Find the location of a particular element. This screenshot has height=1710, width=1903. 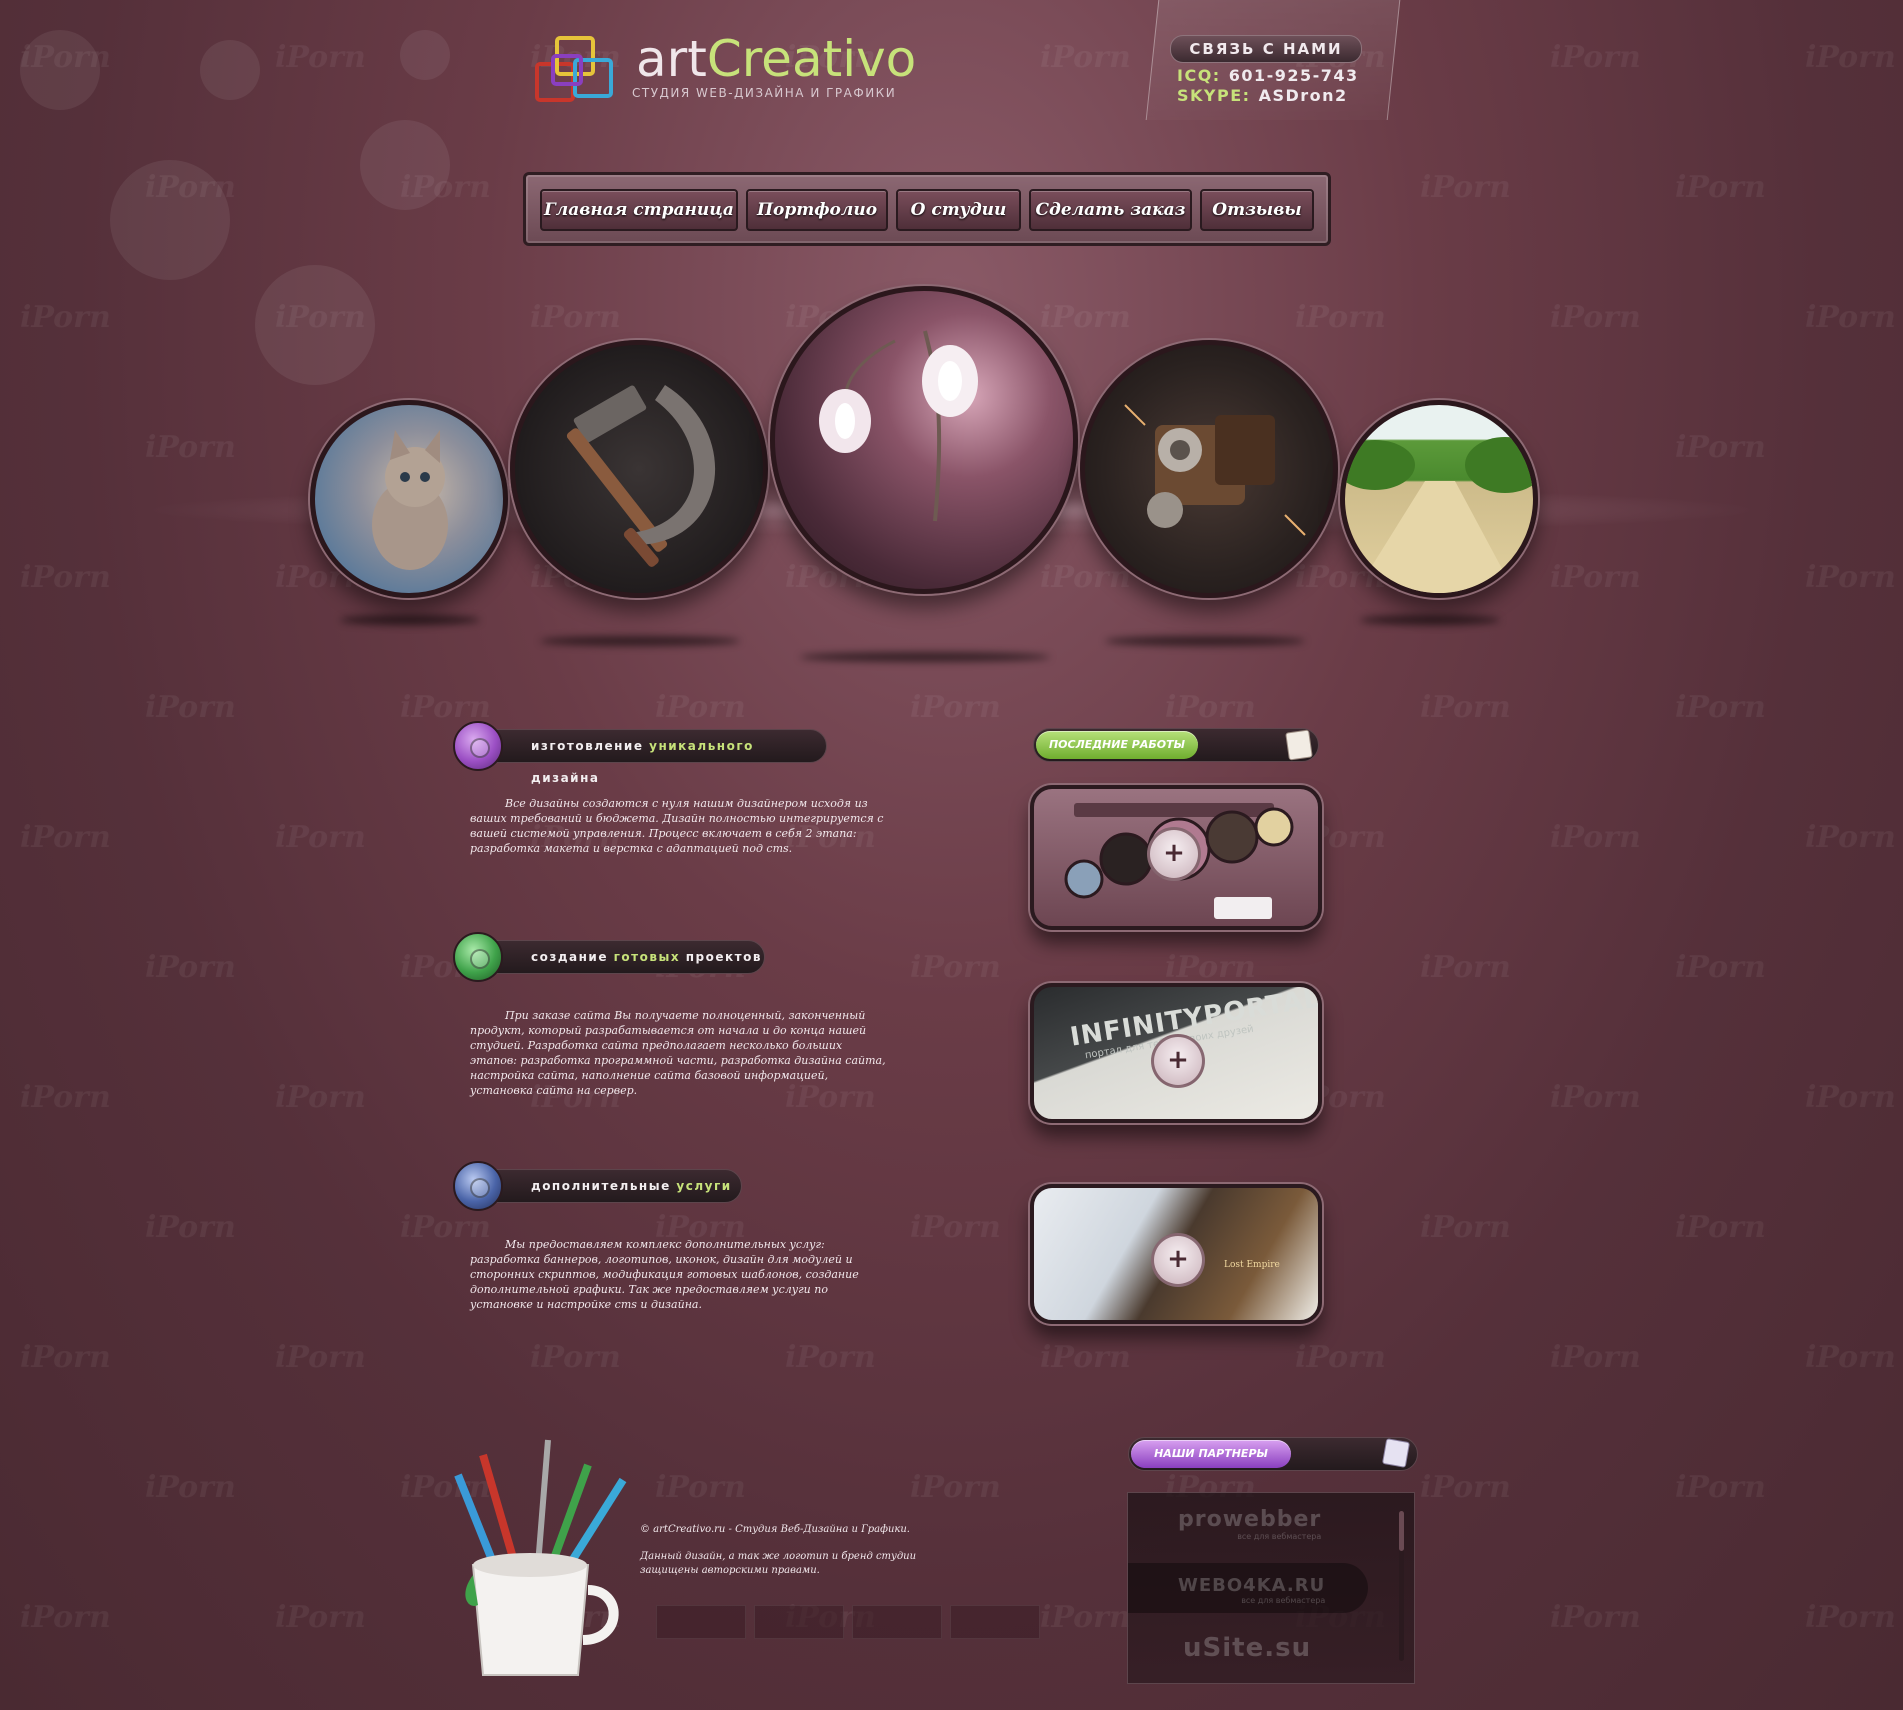

work-thumb-artcreativo: + is located at coordinates (1176, 857).